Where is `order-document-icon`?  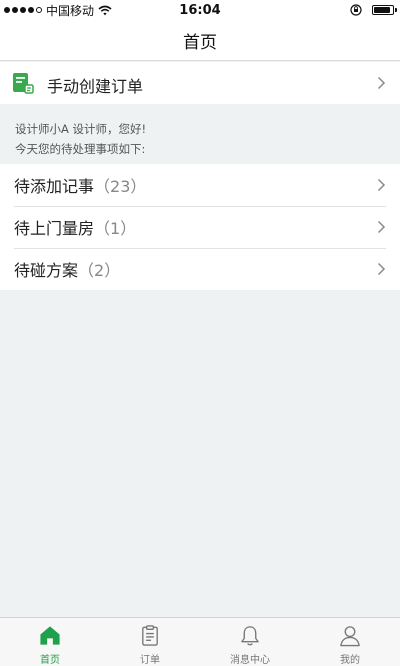
order-document-icon is located at coordinates (23, 83).